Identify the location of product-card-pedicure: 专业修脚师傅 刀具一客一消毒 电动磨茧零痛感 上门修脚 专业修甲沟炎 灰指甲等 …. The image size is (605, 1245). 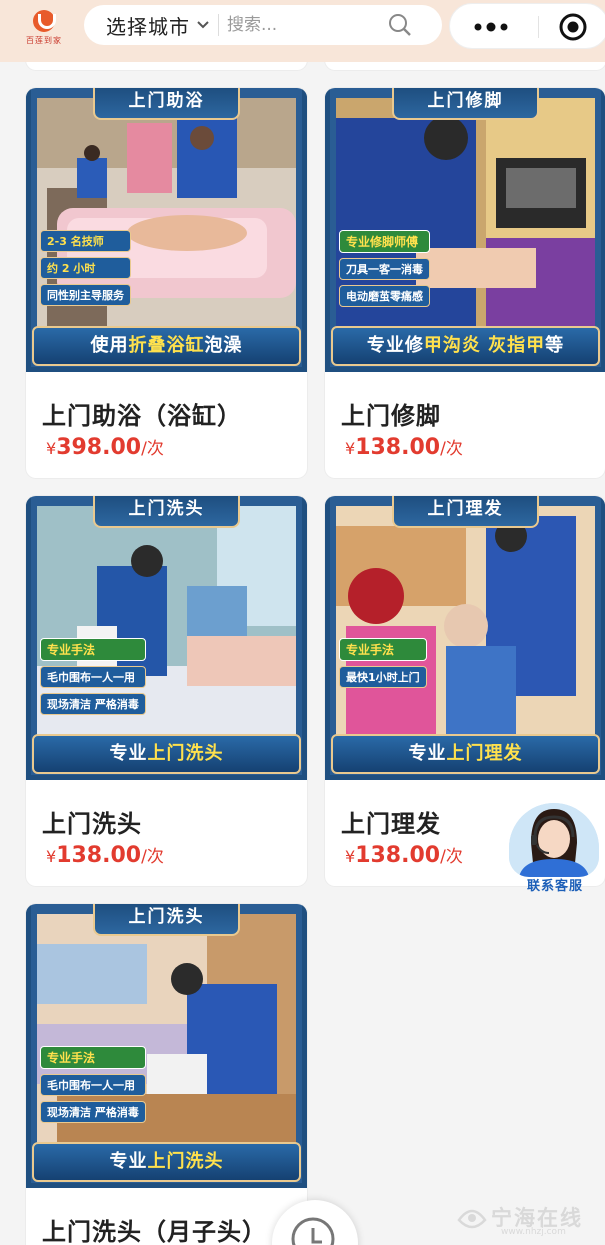
(465, 283).